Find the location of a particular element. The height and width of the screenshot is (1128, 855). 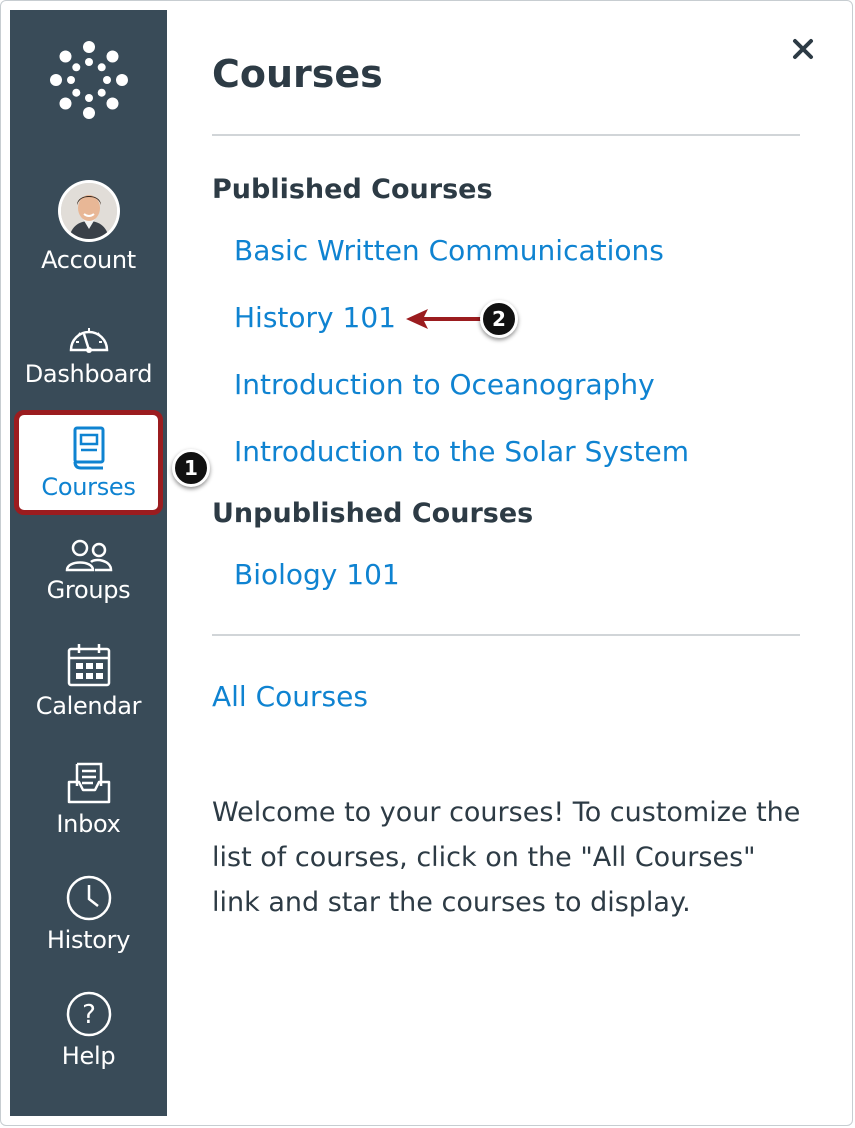

course-link-basic-written-communications: Basic Written Communications is located at coordinates (449, 250).